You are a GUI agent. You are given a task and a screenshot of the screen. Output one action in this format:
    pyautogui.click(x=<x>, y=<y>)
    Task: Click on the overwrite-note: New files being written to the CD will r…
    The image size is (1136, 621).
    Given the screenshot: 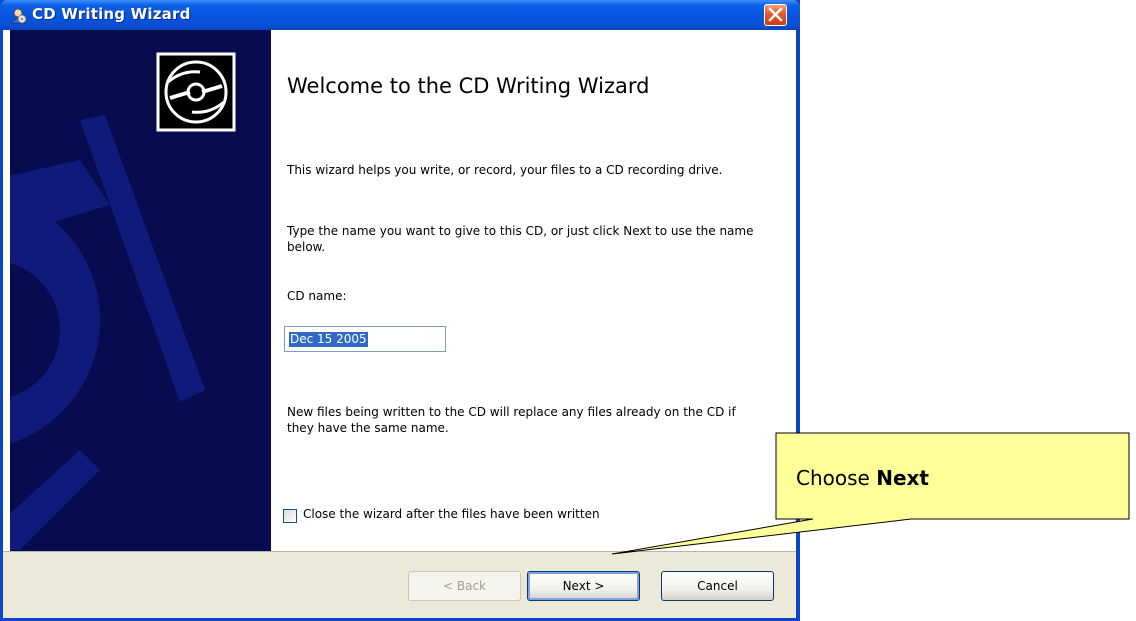 What is the action you would take?
    pyautogui.click(x=511, y=420)
    